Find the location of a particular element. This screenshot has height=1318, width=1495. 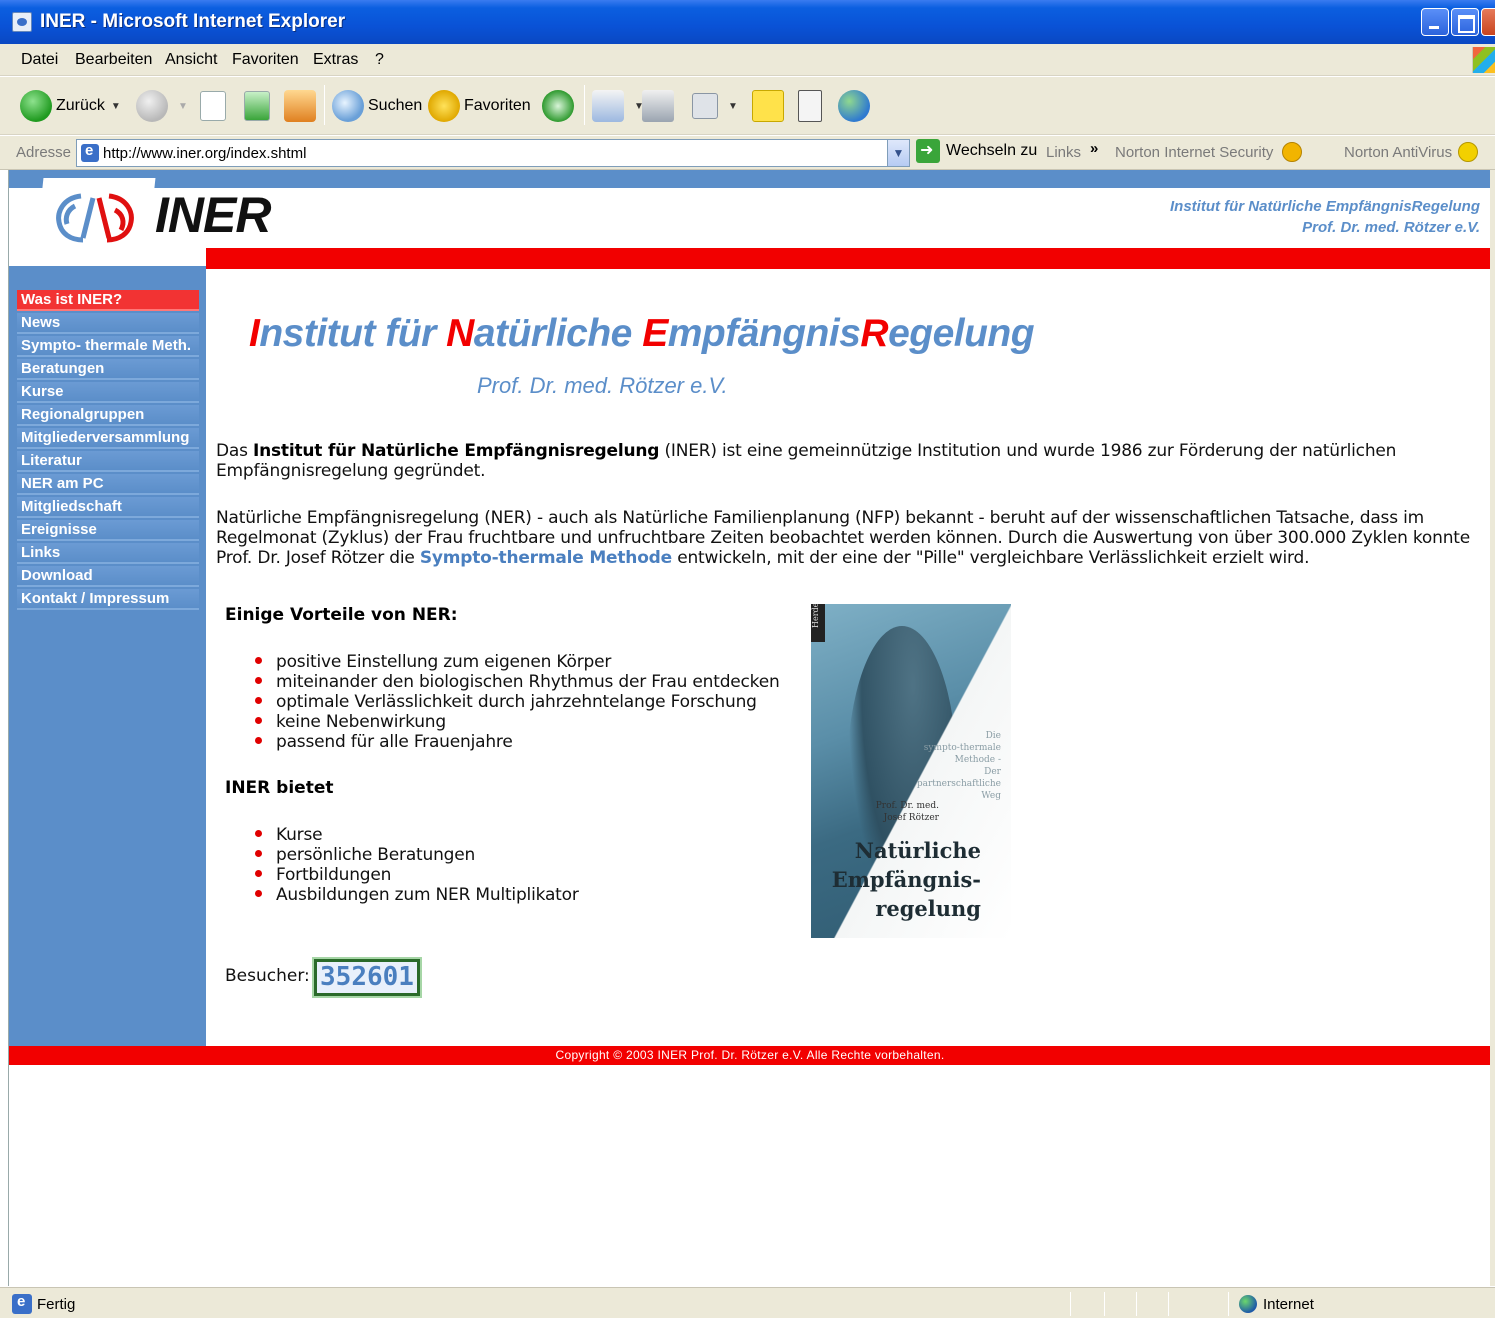

sidebar-item-sympto-thermale-meth: Sympto- thermale Meth. is located at coordinates (108, 346).